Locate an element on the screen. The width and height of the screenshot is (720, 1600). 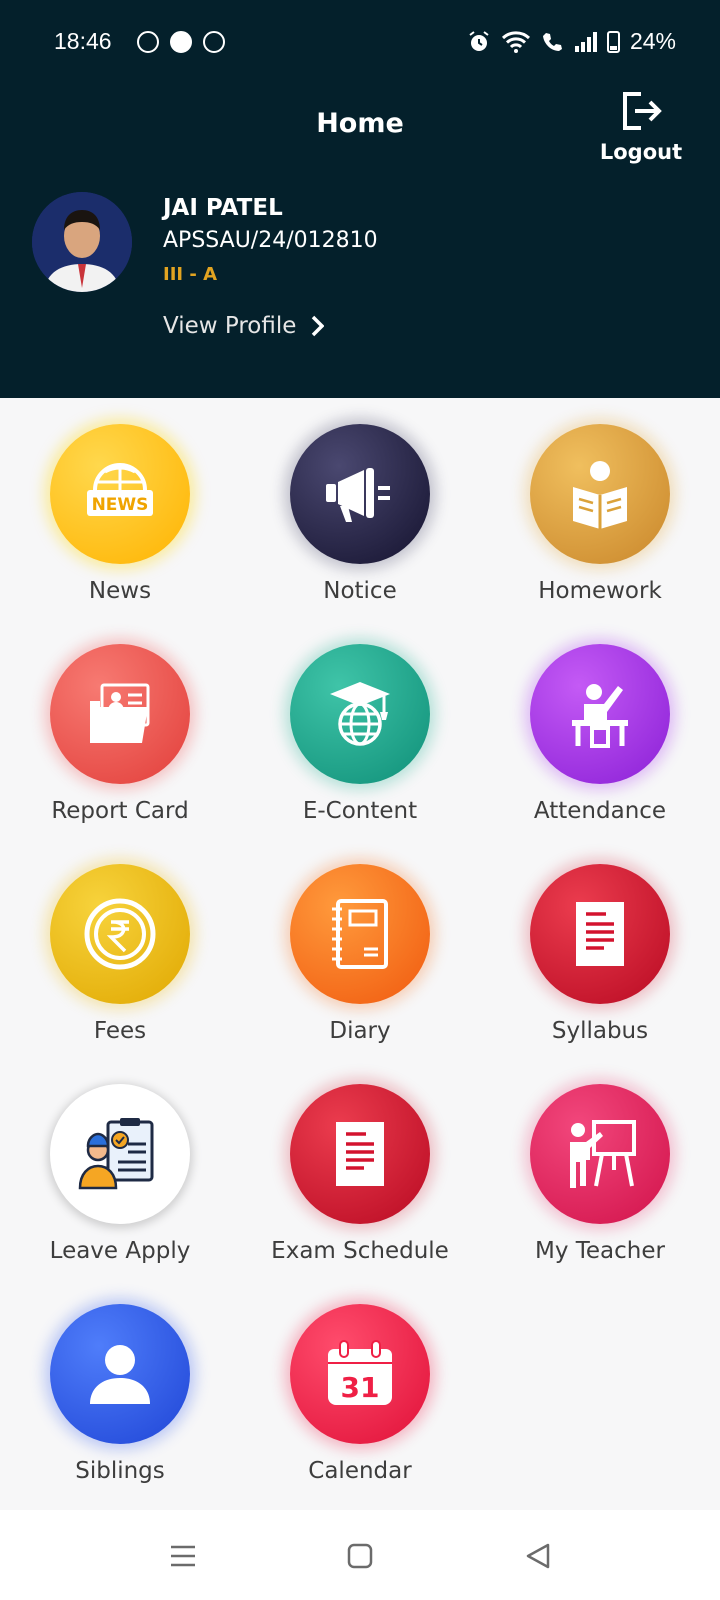
system-nav-bar is located at coordinates (360, 1555).